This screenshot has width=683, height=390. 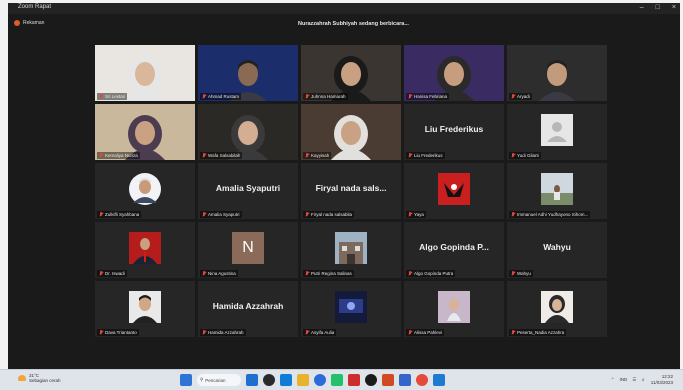 I want to click on title-bar: Zoom Rapat – □ ×, so click(x=344, y=8).